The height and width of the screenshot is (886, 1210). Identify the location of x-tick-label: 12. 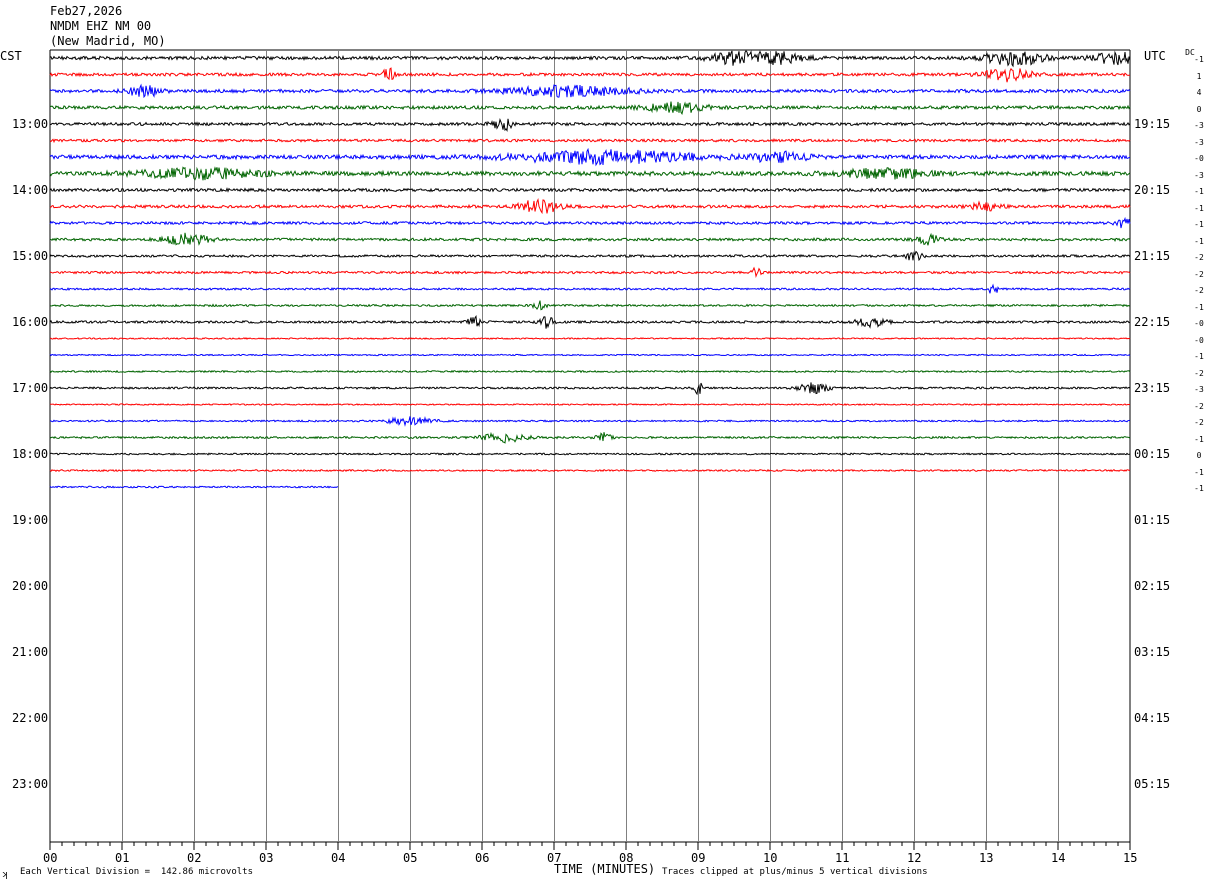
(914, 858).